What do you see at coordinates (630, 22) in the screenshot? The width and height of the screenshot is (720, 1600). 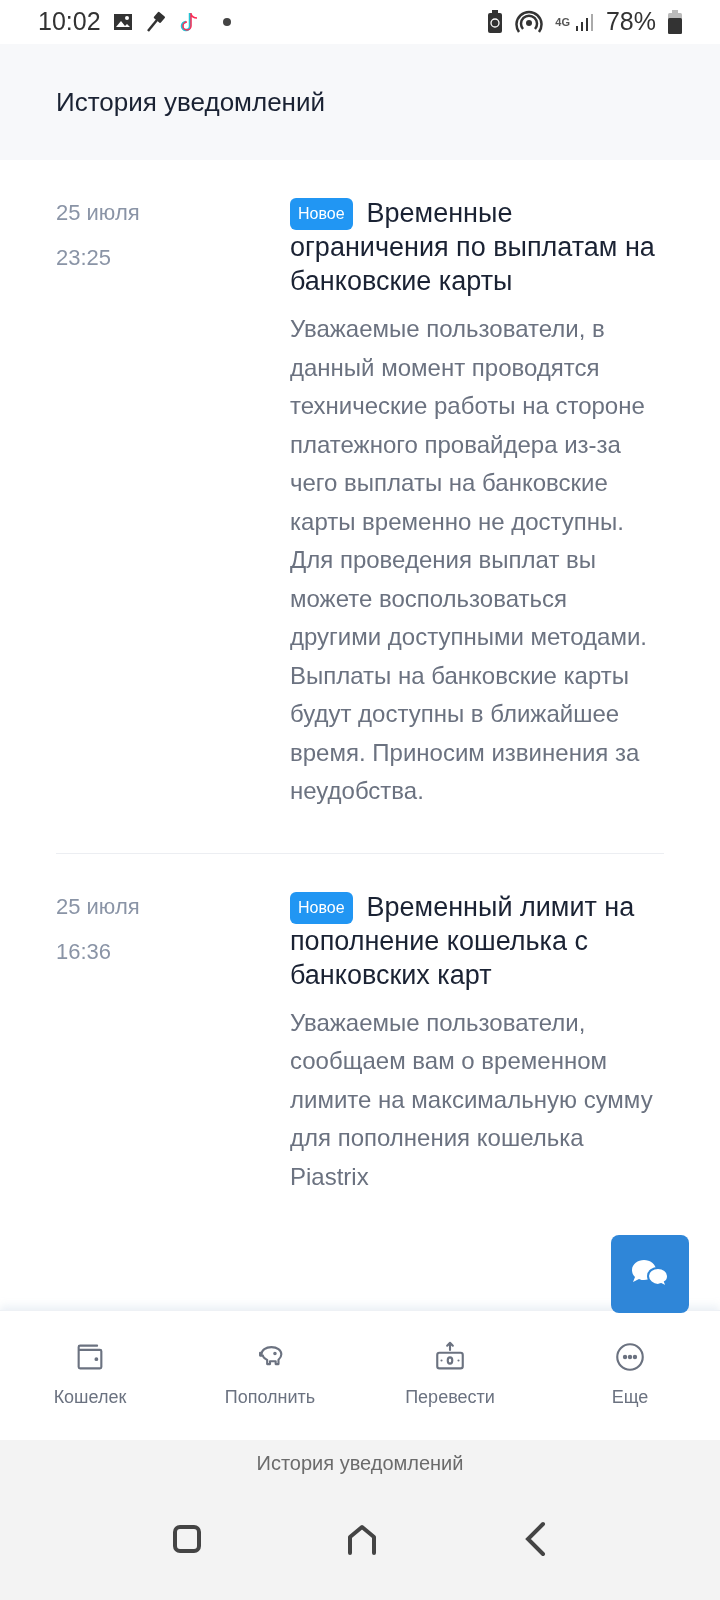 I see `battery-percent: 78%` at bounding box center [630, 22].